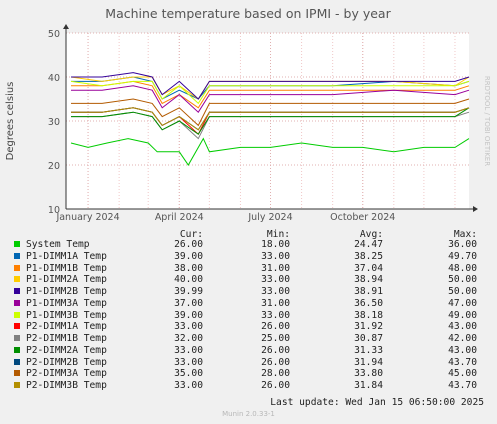 The width and height of the screenshot is (497, 424). I want to click on x-tick-label: July 2024, so click(269, 217).